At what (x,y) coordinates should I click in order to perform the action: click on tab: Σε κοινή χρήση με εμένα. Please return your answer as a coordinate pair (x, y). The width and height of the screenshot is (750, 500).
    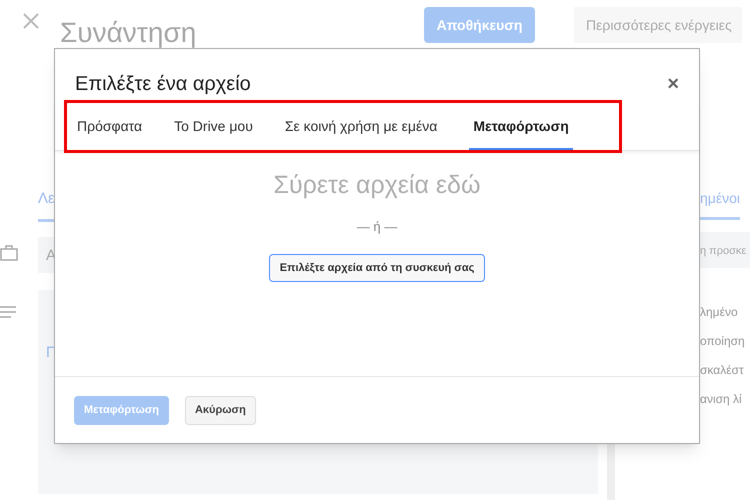
    Looking at the image, I should click on (361, 127).